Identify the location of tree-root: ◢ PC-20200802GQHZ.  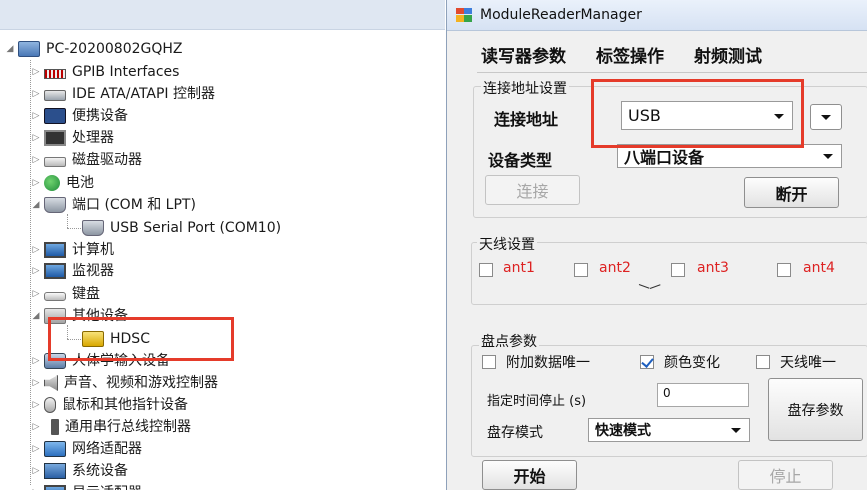
(93, 49).